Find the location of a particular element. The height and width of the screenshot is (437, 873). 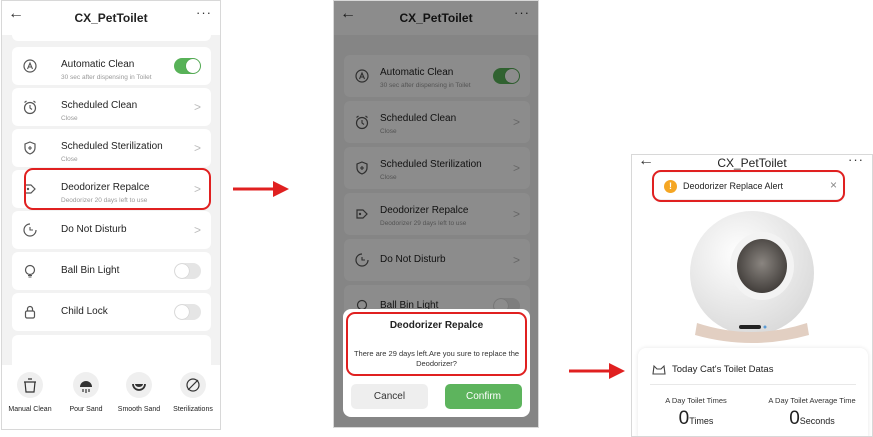

highlight-dialog is located at coordinates (436, 344).